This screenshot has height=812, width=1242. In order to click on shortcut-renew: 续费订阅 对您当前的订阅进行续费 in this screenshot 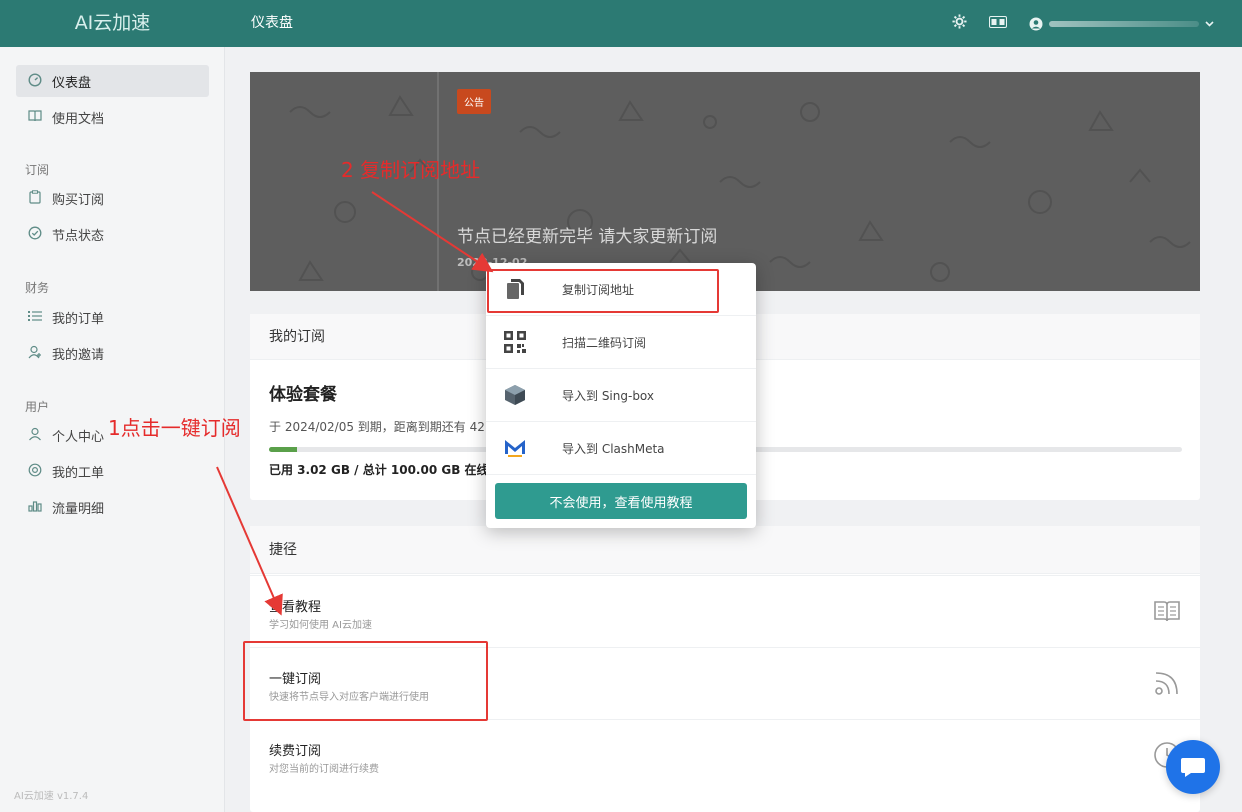, I will do `click(725, 755)`.